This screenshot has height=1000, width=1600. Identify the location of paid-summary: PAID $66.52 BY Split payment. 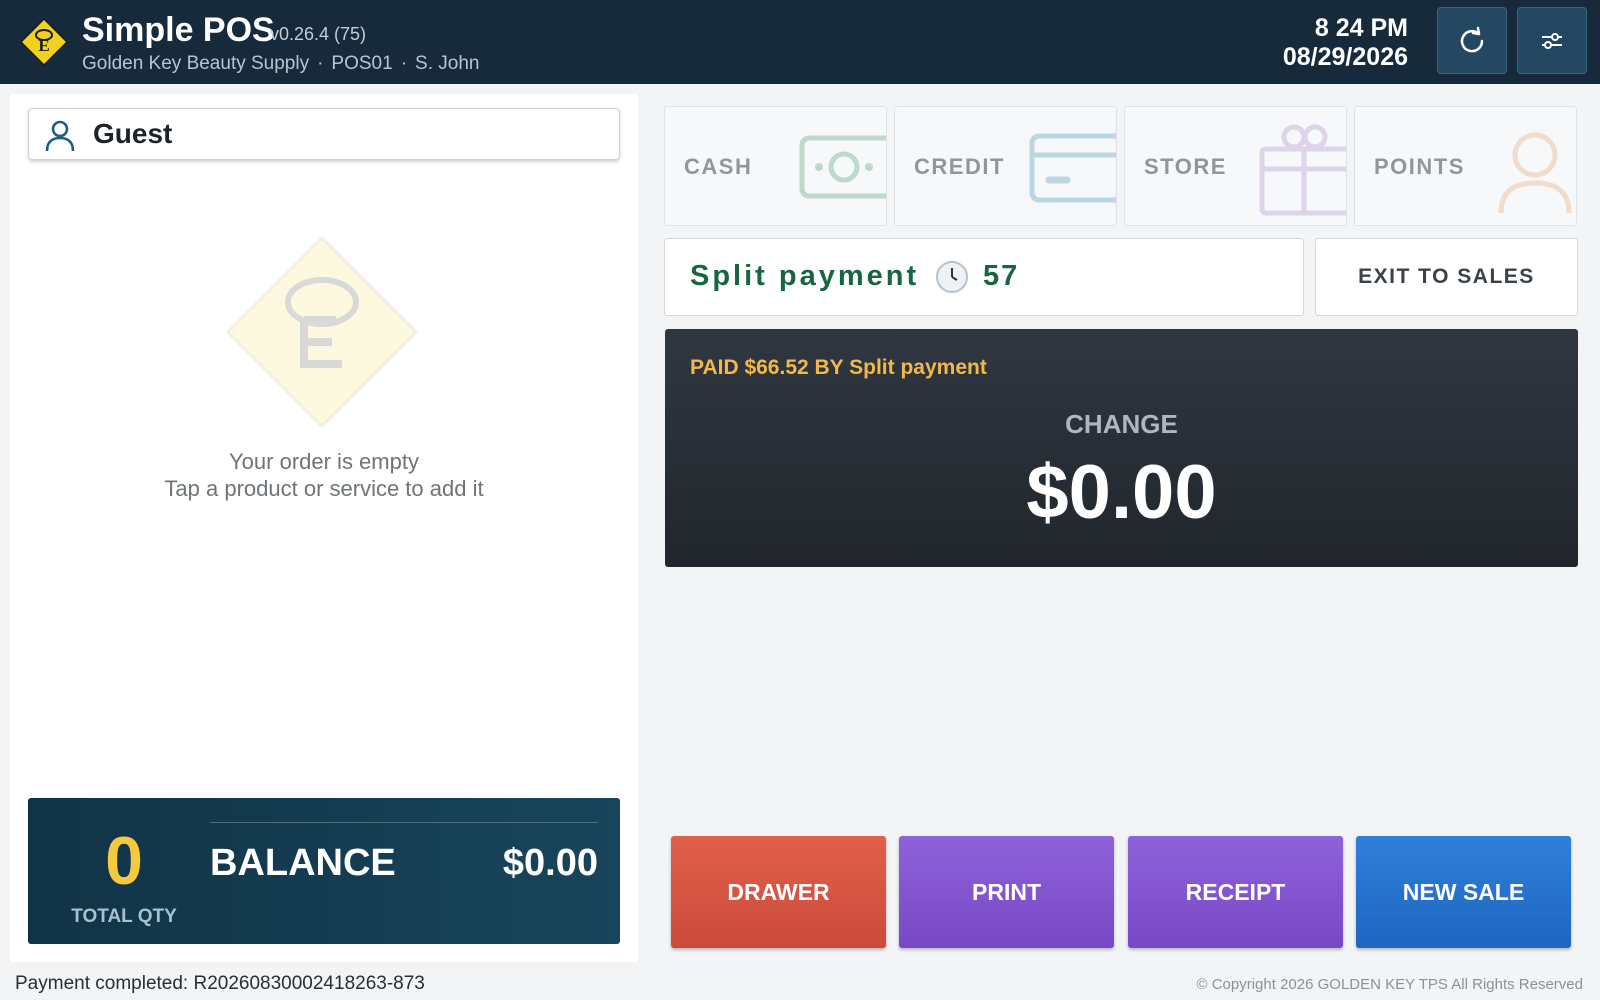
(838, 367).